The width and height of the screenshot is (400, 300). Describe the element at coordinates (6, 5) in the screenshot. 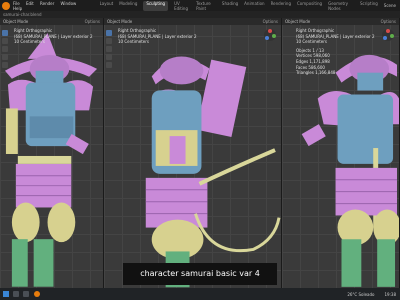

I see `blender-logo-icon` at that location.